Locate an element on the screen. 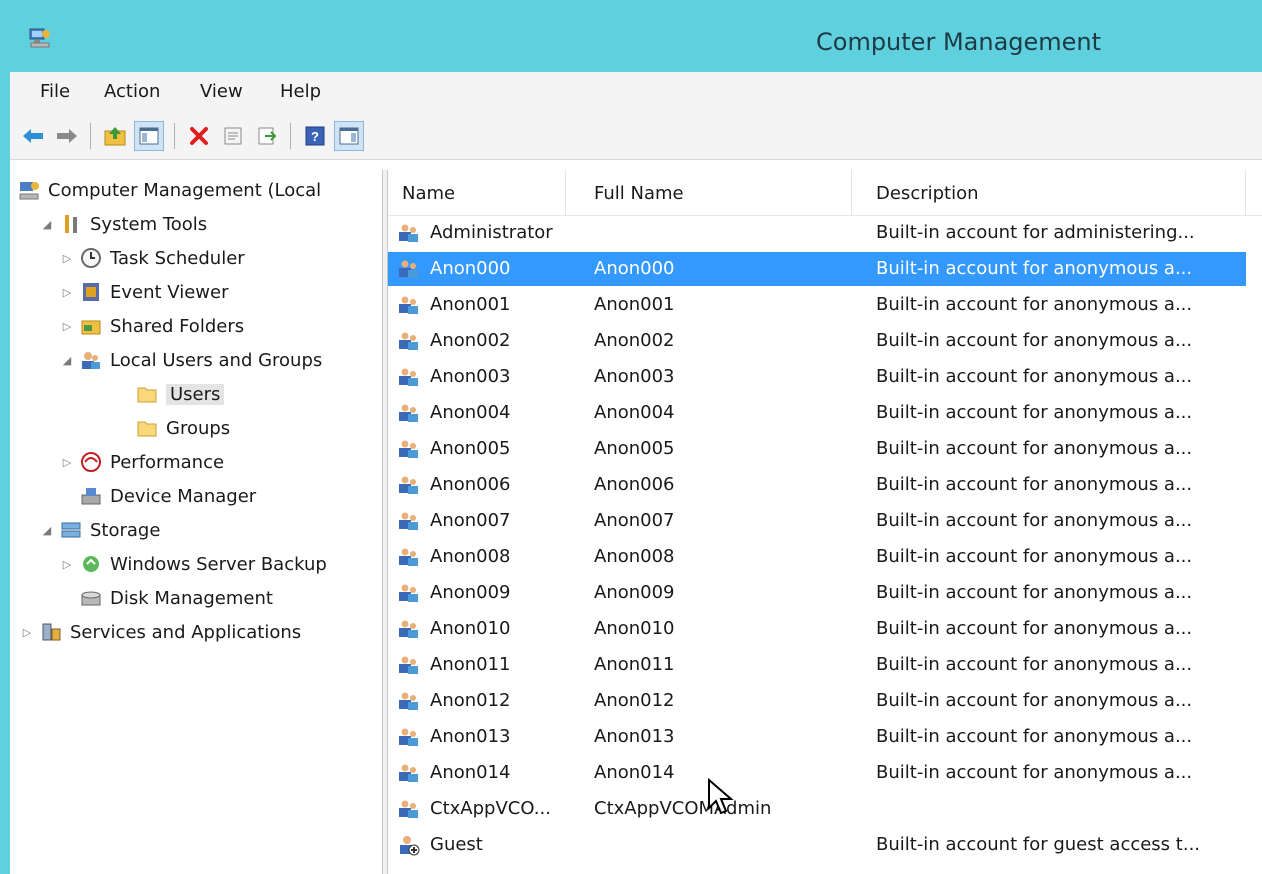 The width and height of the screenshot is (1262, 874). tree-item-windows-server-backup: ▷ Windows Server Backup is located at coordinates (193, 564).